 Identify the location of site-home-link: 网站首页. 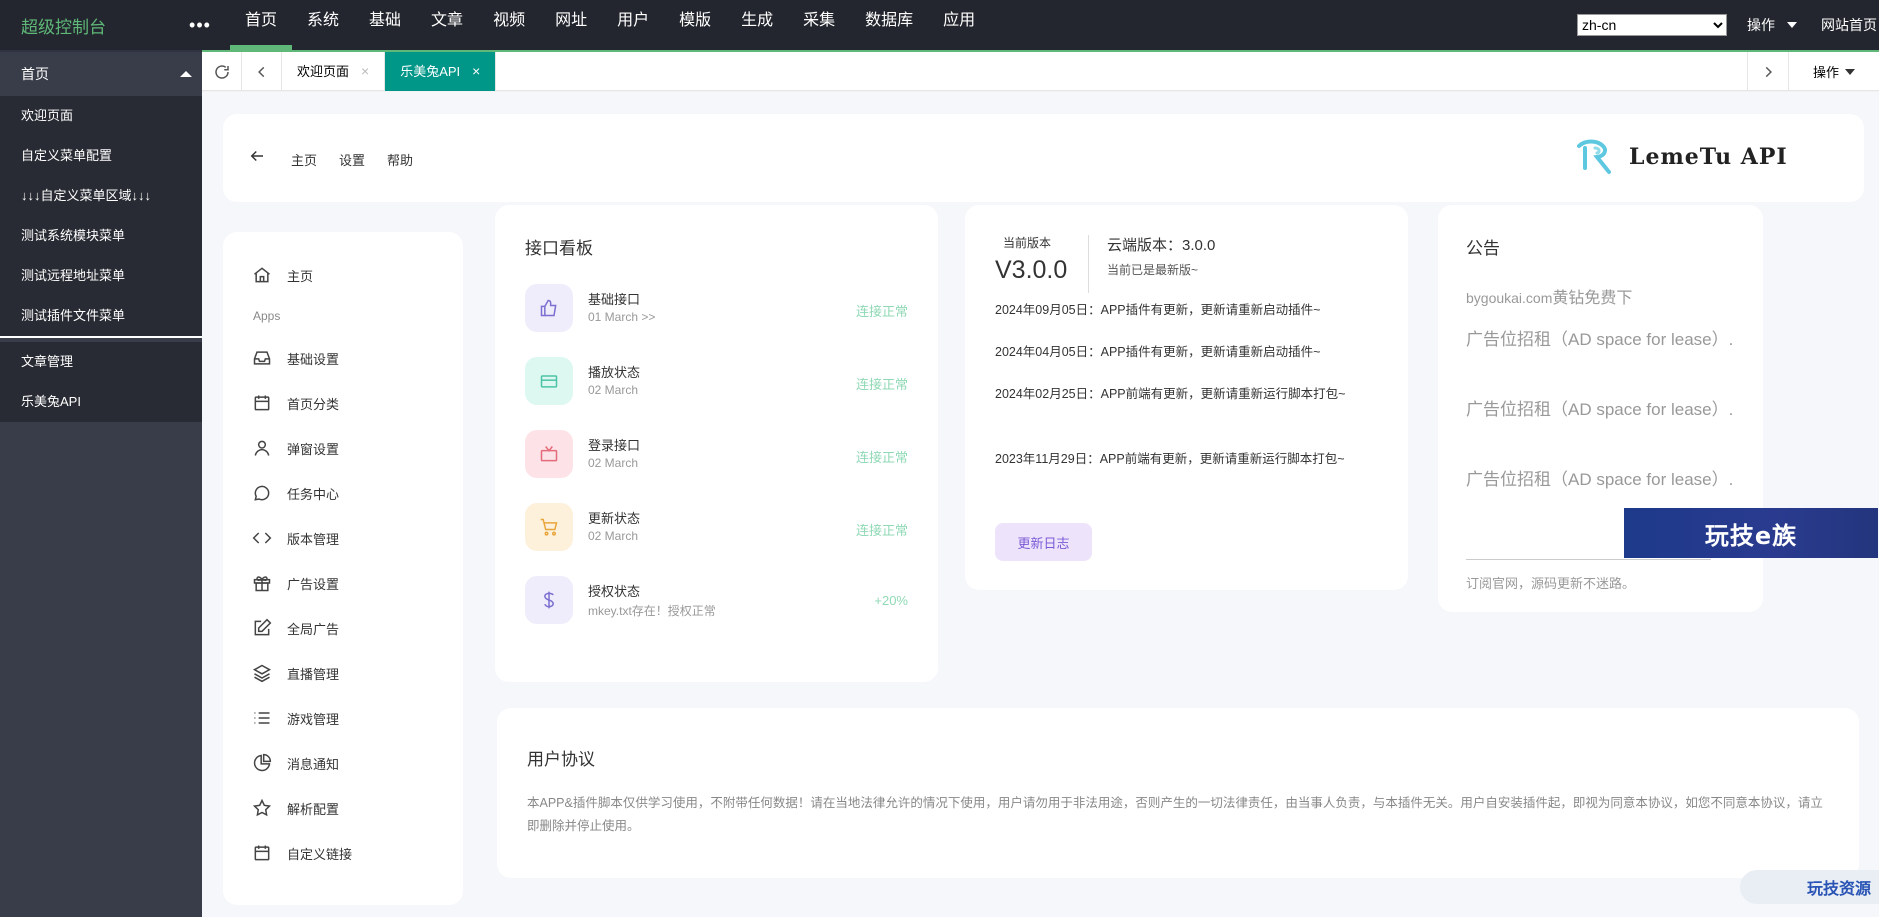
(1849, 25).